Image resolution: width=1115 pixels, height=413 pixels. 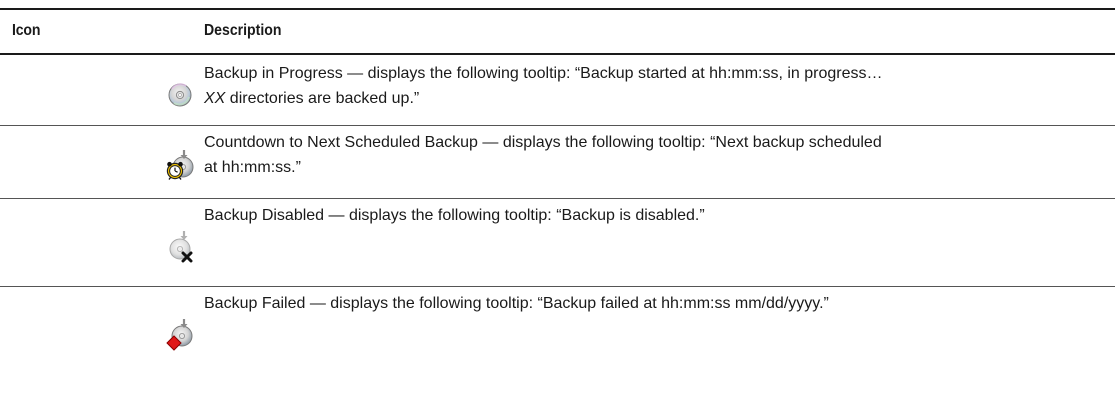 I want to click on description-line-2: at hh:mm:ss.”, so click(x=252, y=167).